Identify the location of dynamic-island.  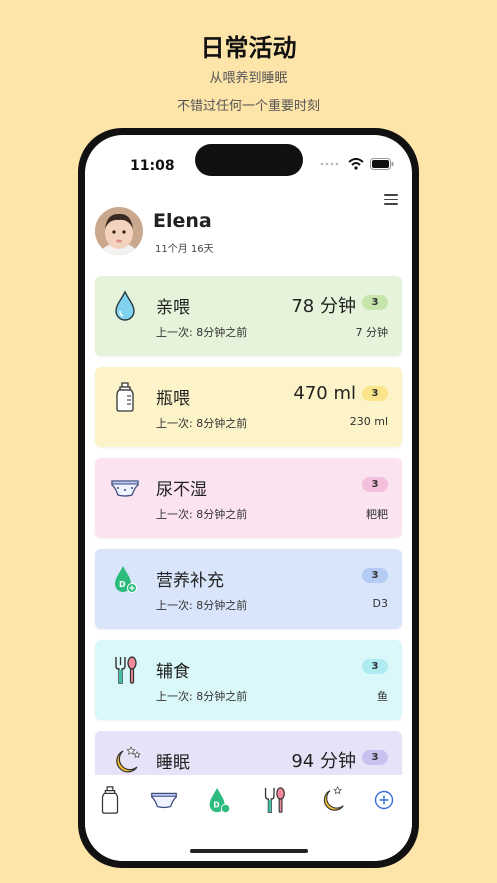
(249, 160).